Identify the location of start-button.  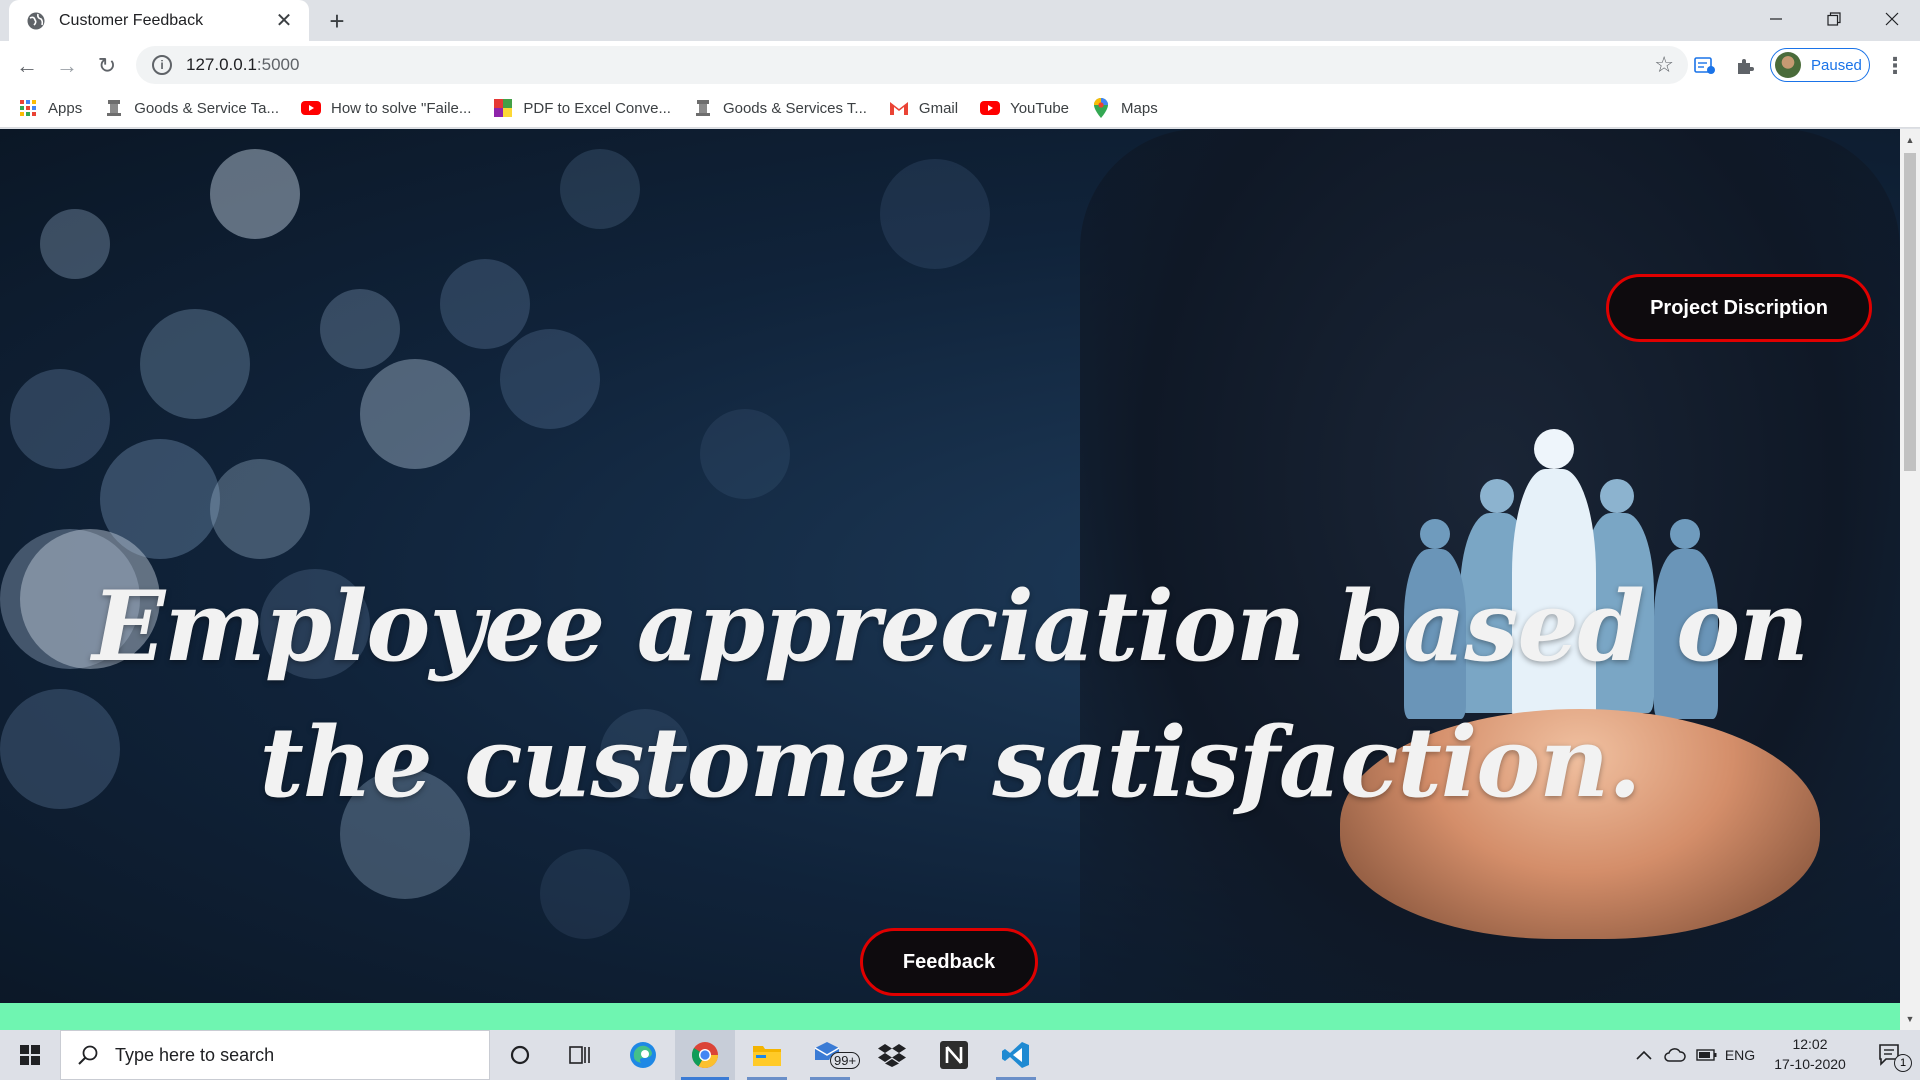
(30, 1055).